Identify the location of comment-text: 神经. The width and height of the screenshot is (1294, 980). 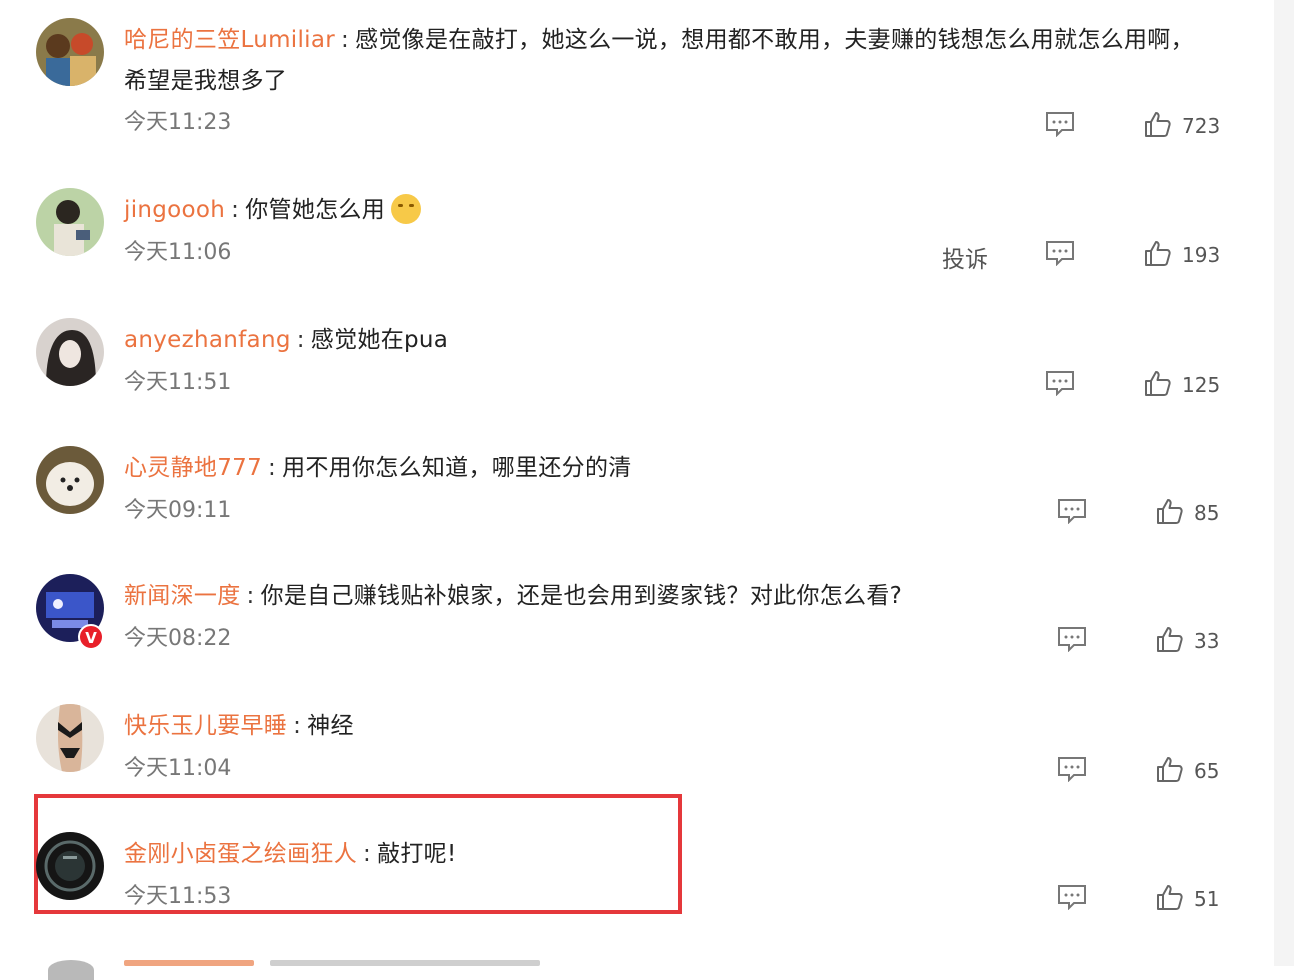
(330, 726).